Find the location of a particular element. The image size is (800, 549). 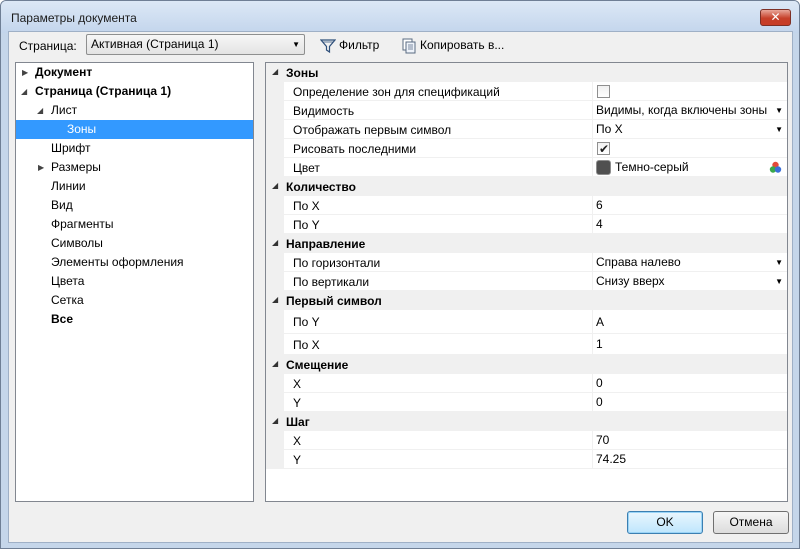

property-row: По вертикали Снизу вверх ▼ is located at coordinates (526, 281).